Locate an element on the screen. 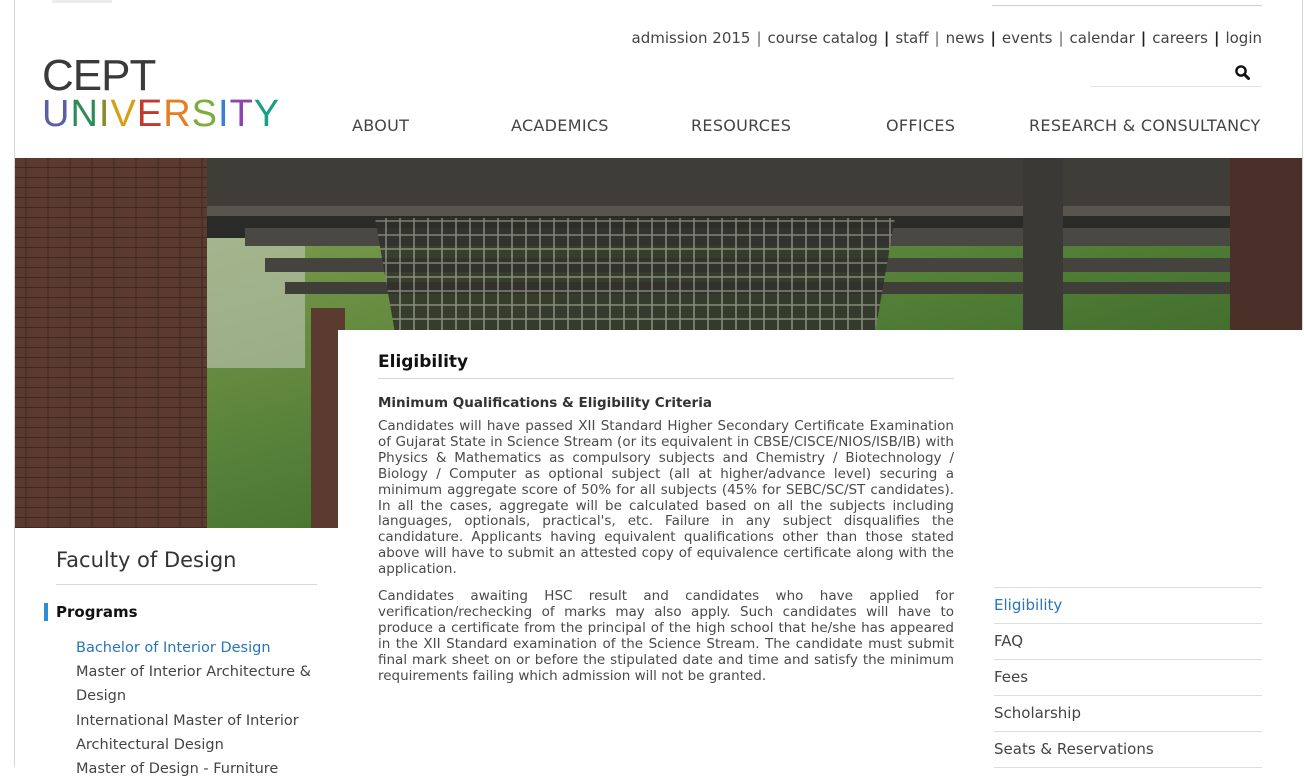 The width and height of the screenshot is (1304, 781). search-box is located at coordinates (1176, 73).